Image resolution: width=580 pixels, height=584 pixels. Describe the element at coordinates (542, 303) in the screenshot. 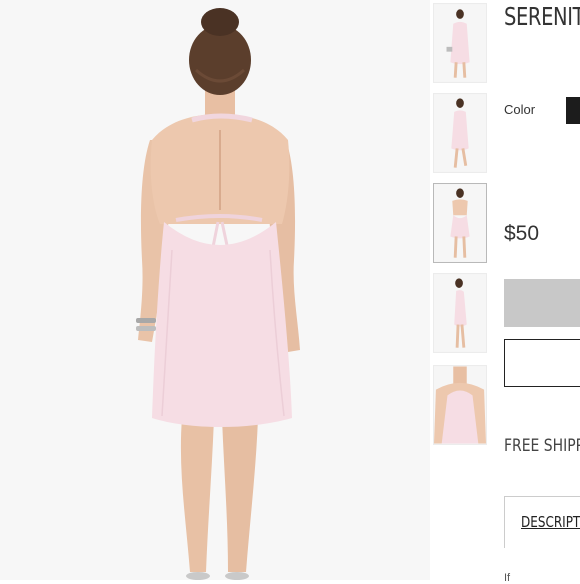

I see `add-to-bag-button` at that location.